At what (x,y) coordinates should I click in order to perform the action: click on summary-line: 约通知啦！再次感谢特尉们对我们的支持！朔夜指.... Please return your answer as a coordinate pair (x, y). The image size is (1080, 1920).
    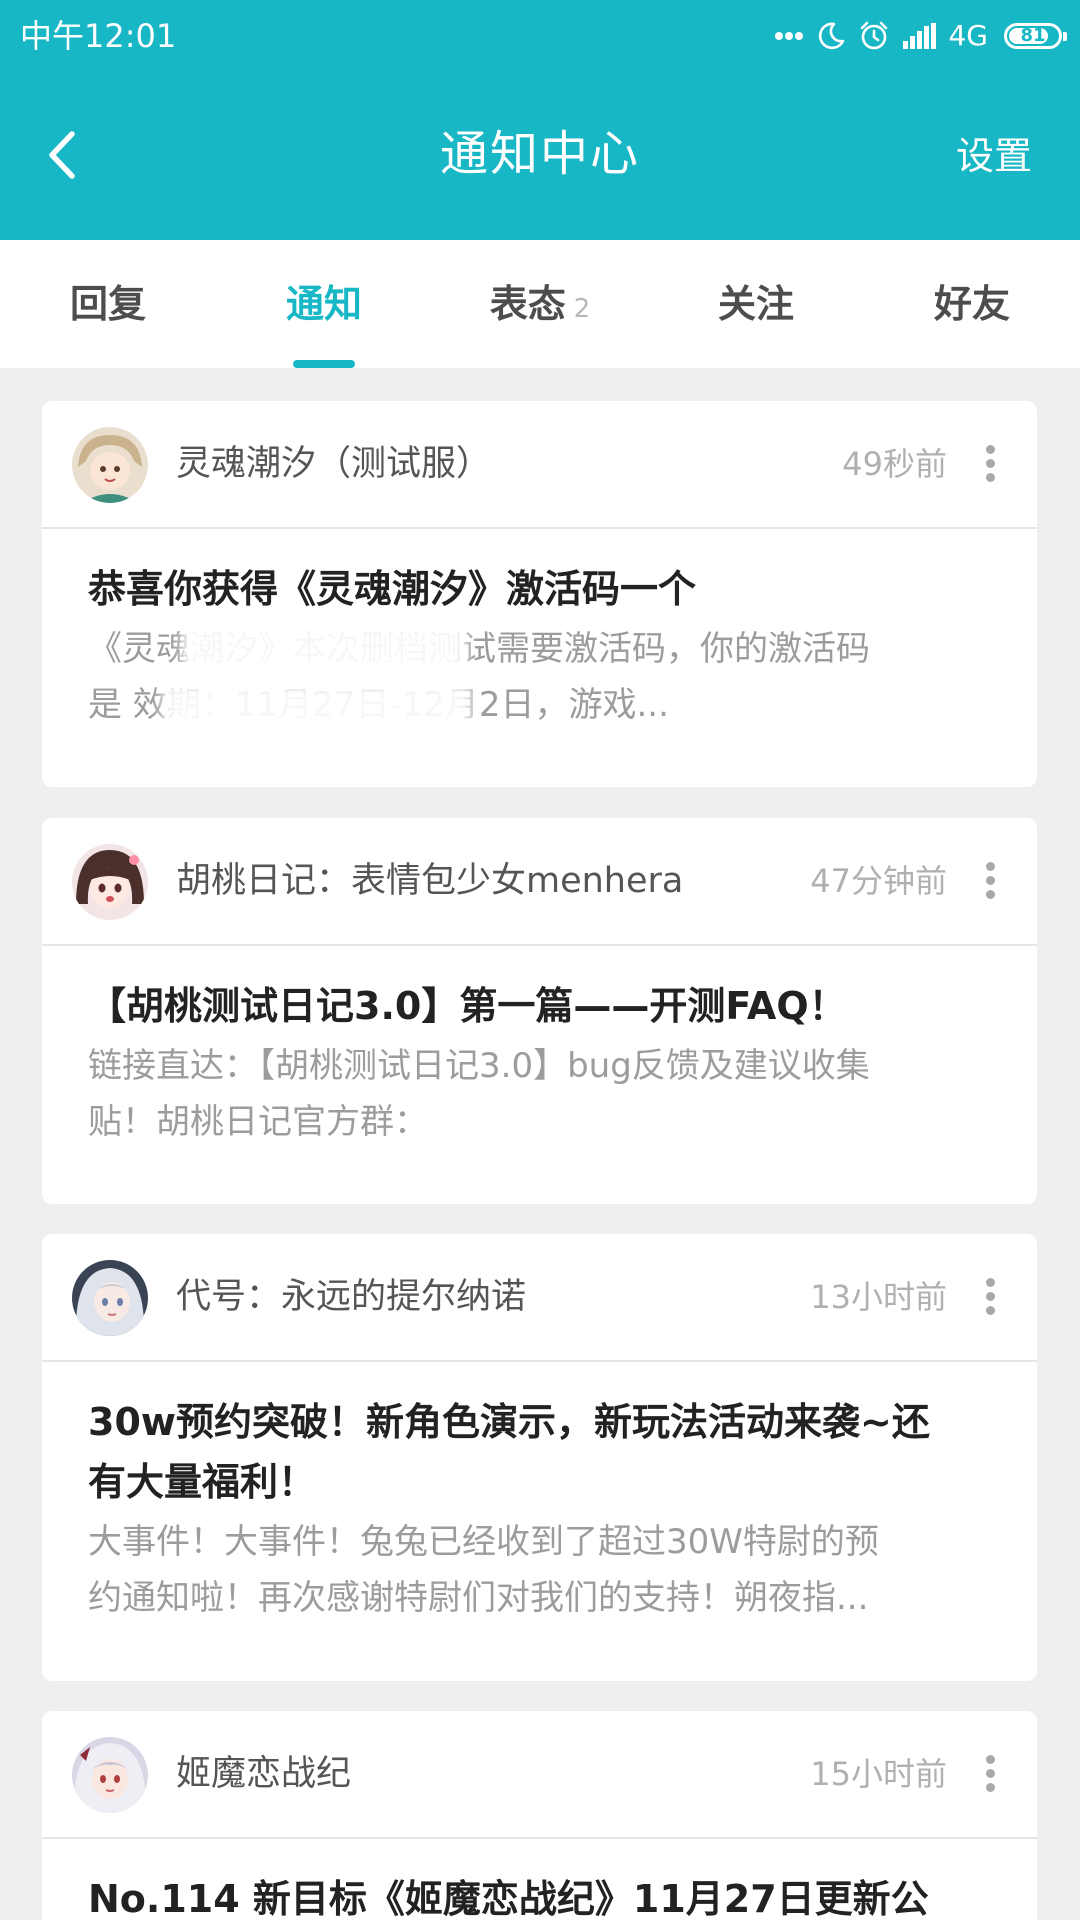
    Looking at the image, I should click on (478, 1598).